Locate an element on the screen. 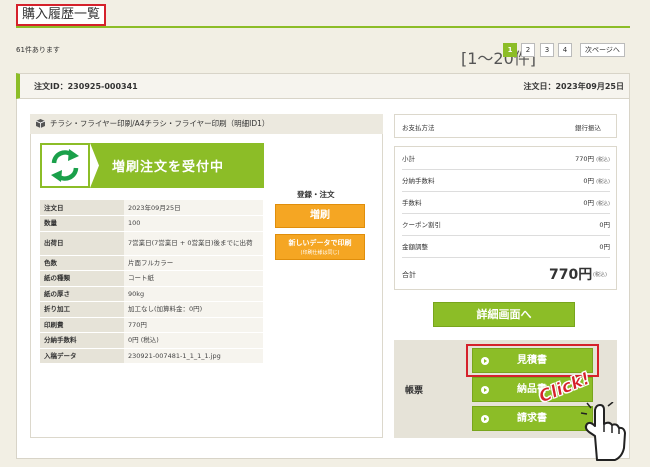 The height and width of the screenshot is (467, 650). summary-value: 770円 is located at coordinates (585, 159).